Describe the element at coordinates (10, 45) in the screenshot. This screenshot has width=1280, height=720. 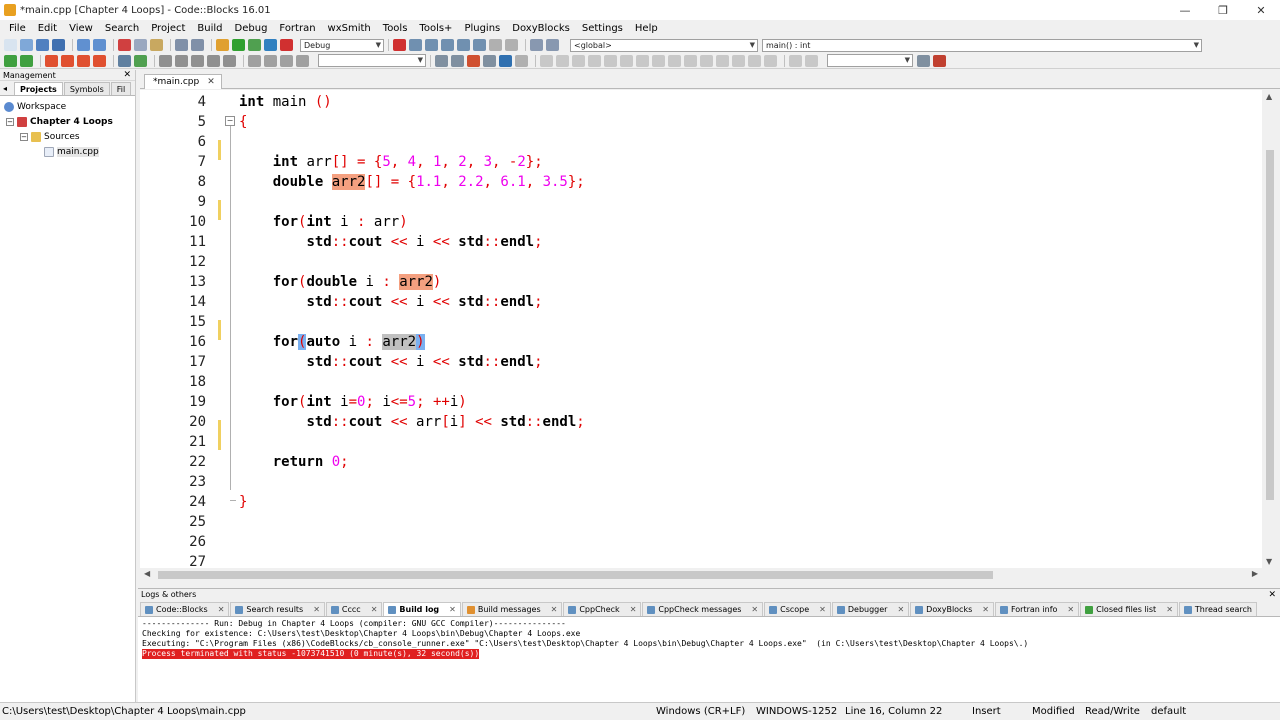
I see `new-file-icon` at that location.